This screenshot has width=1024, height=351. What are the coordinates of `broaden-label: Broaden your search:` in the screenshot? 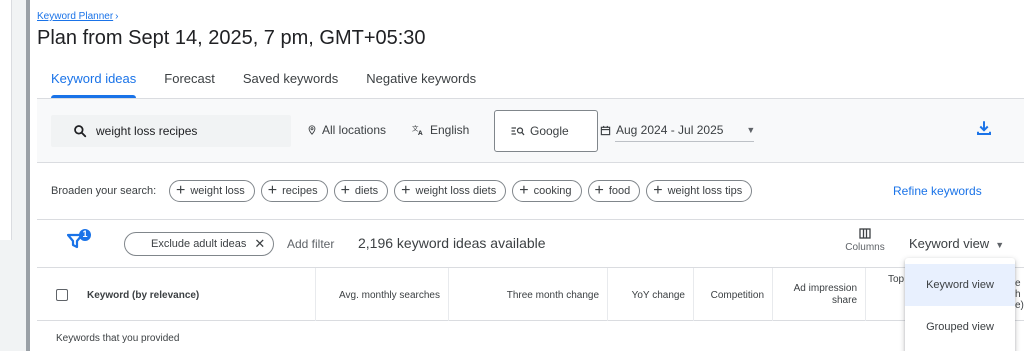 It's located at (104, 191).